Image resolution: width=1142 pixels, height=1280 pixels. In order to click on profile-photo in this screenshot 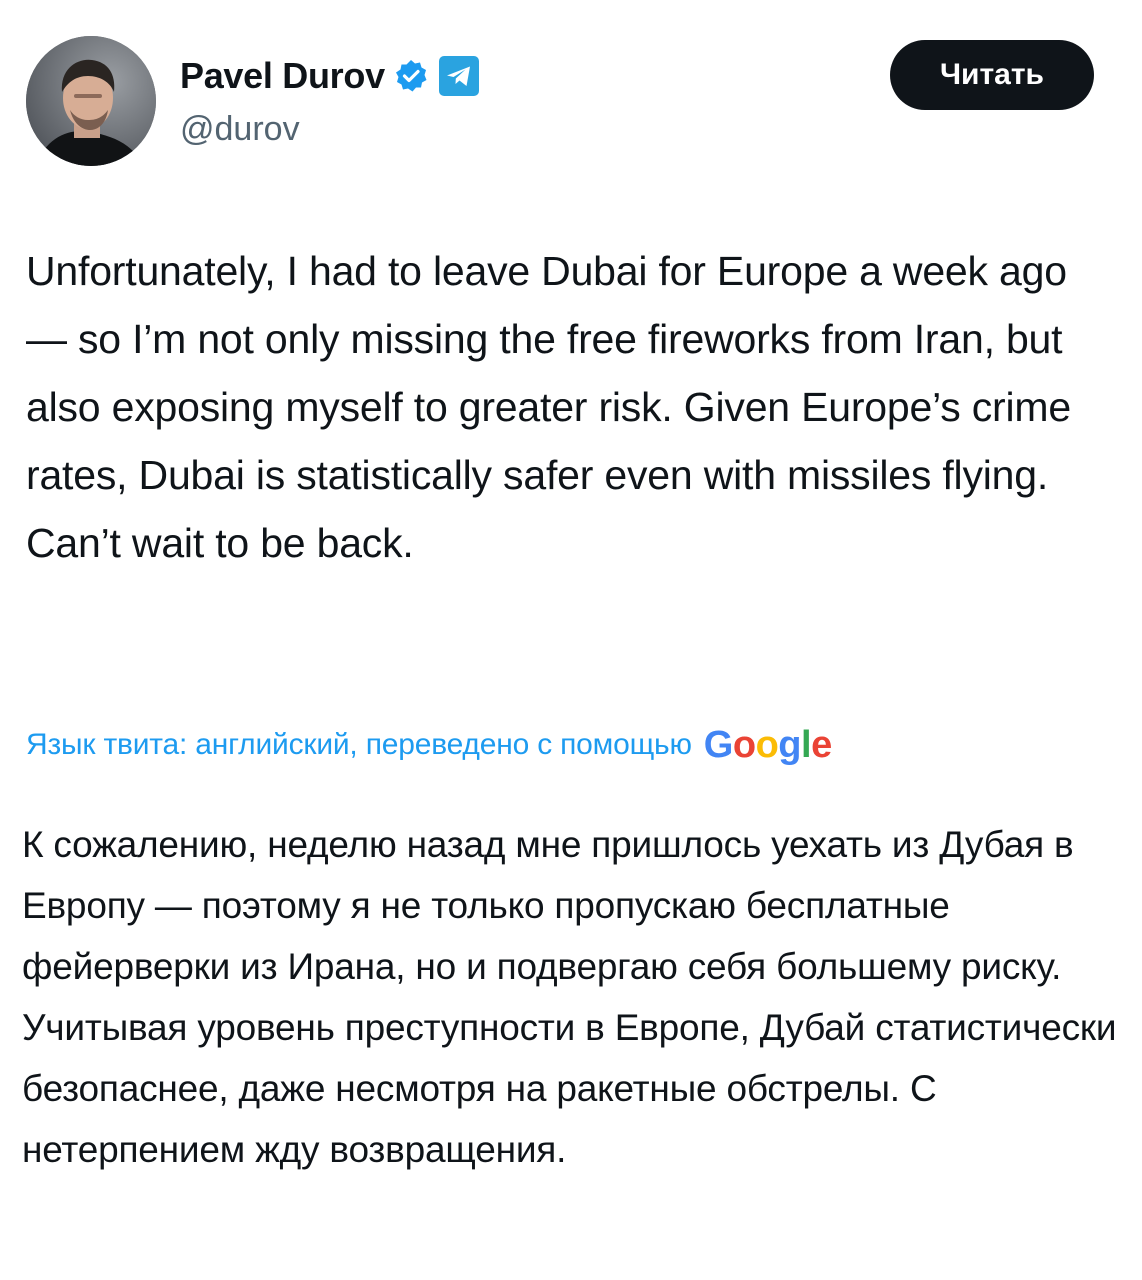, I will do `click(91, 101)`.